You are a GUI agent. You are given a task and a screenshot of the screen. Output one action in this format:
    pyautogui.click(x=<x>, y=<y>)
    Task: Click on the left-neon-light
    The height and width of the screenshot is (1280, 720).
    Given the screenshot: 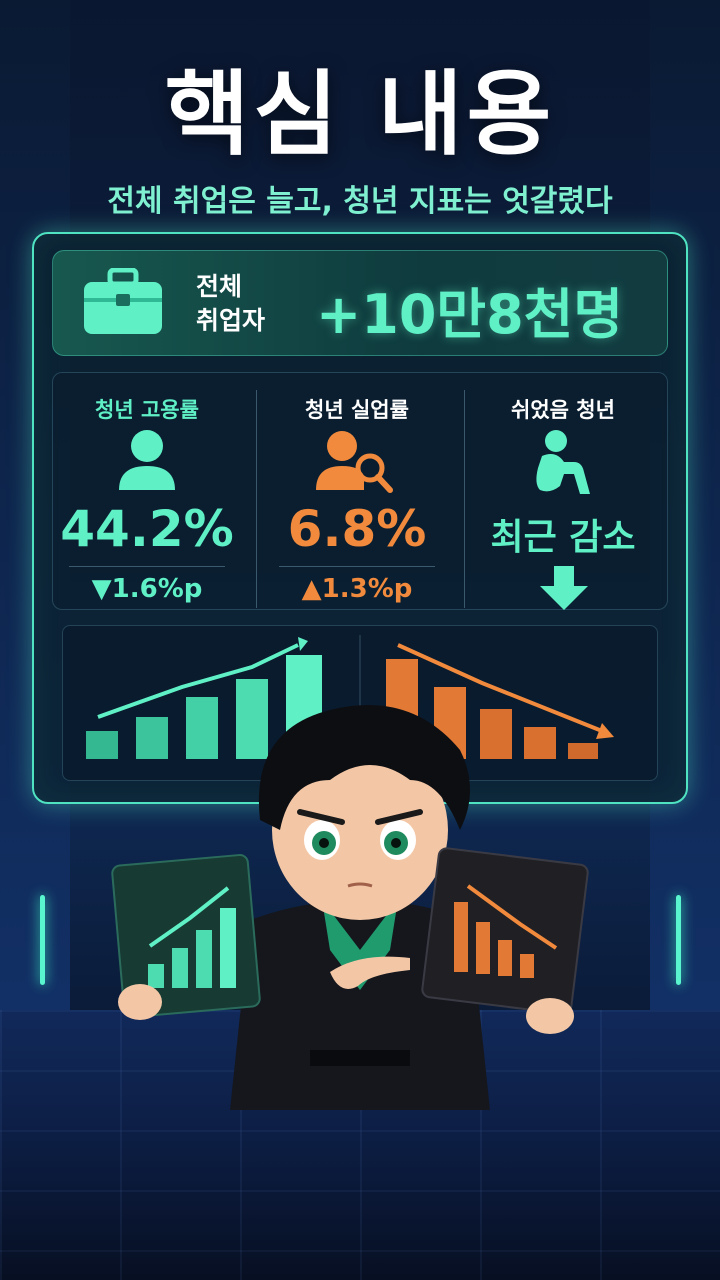 What is the action you would take?
    pyautogui.click(x=42, y=940)
    